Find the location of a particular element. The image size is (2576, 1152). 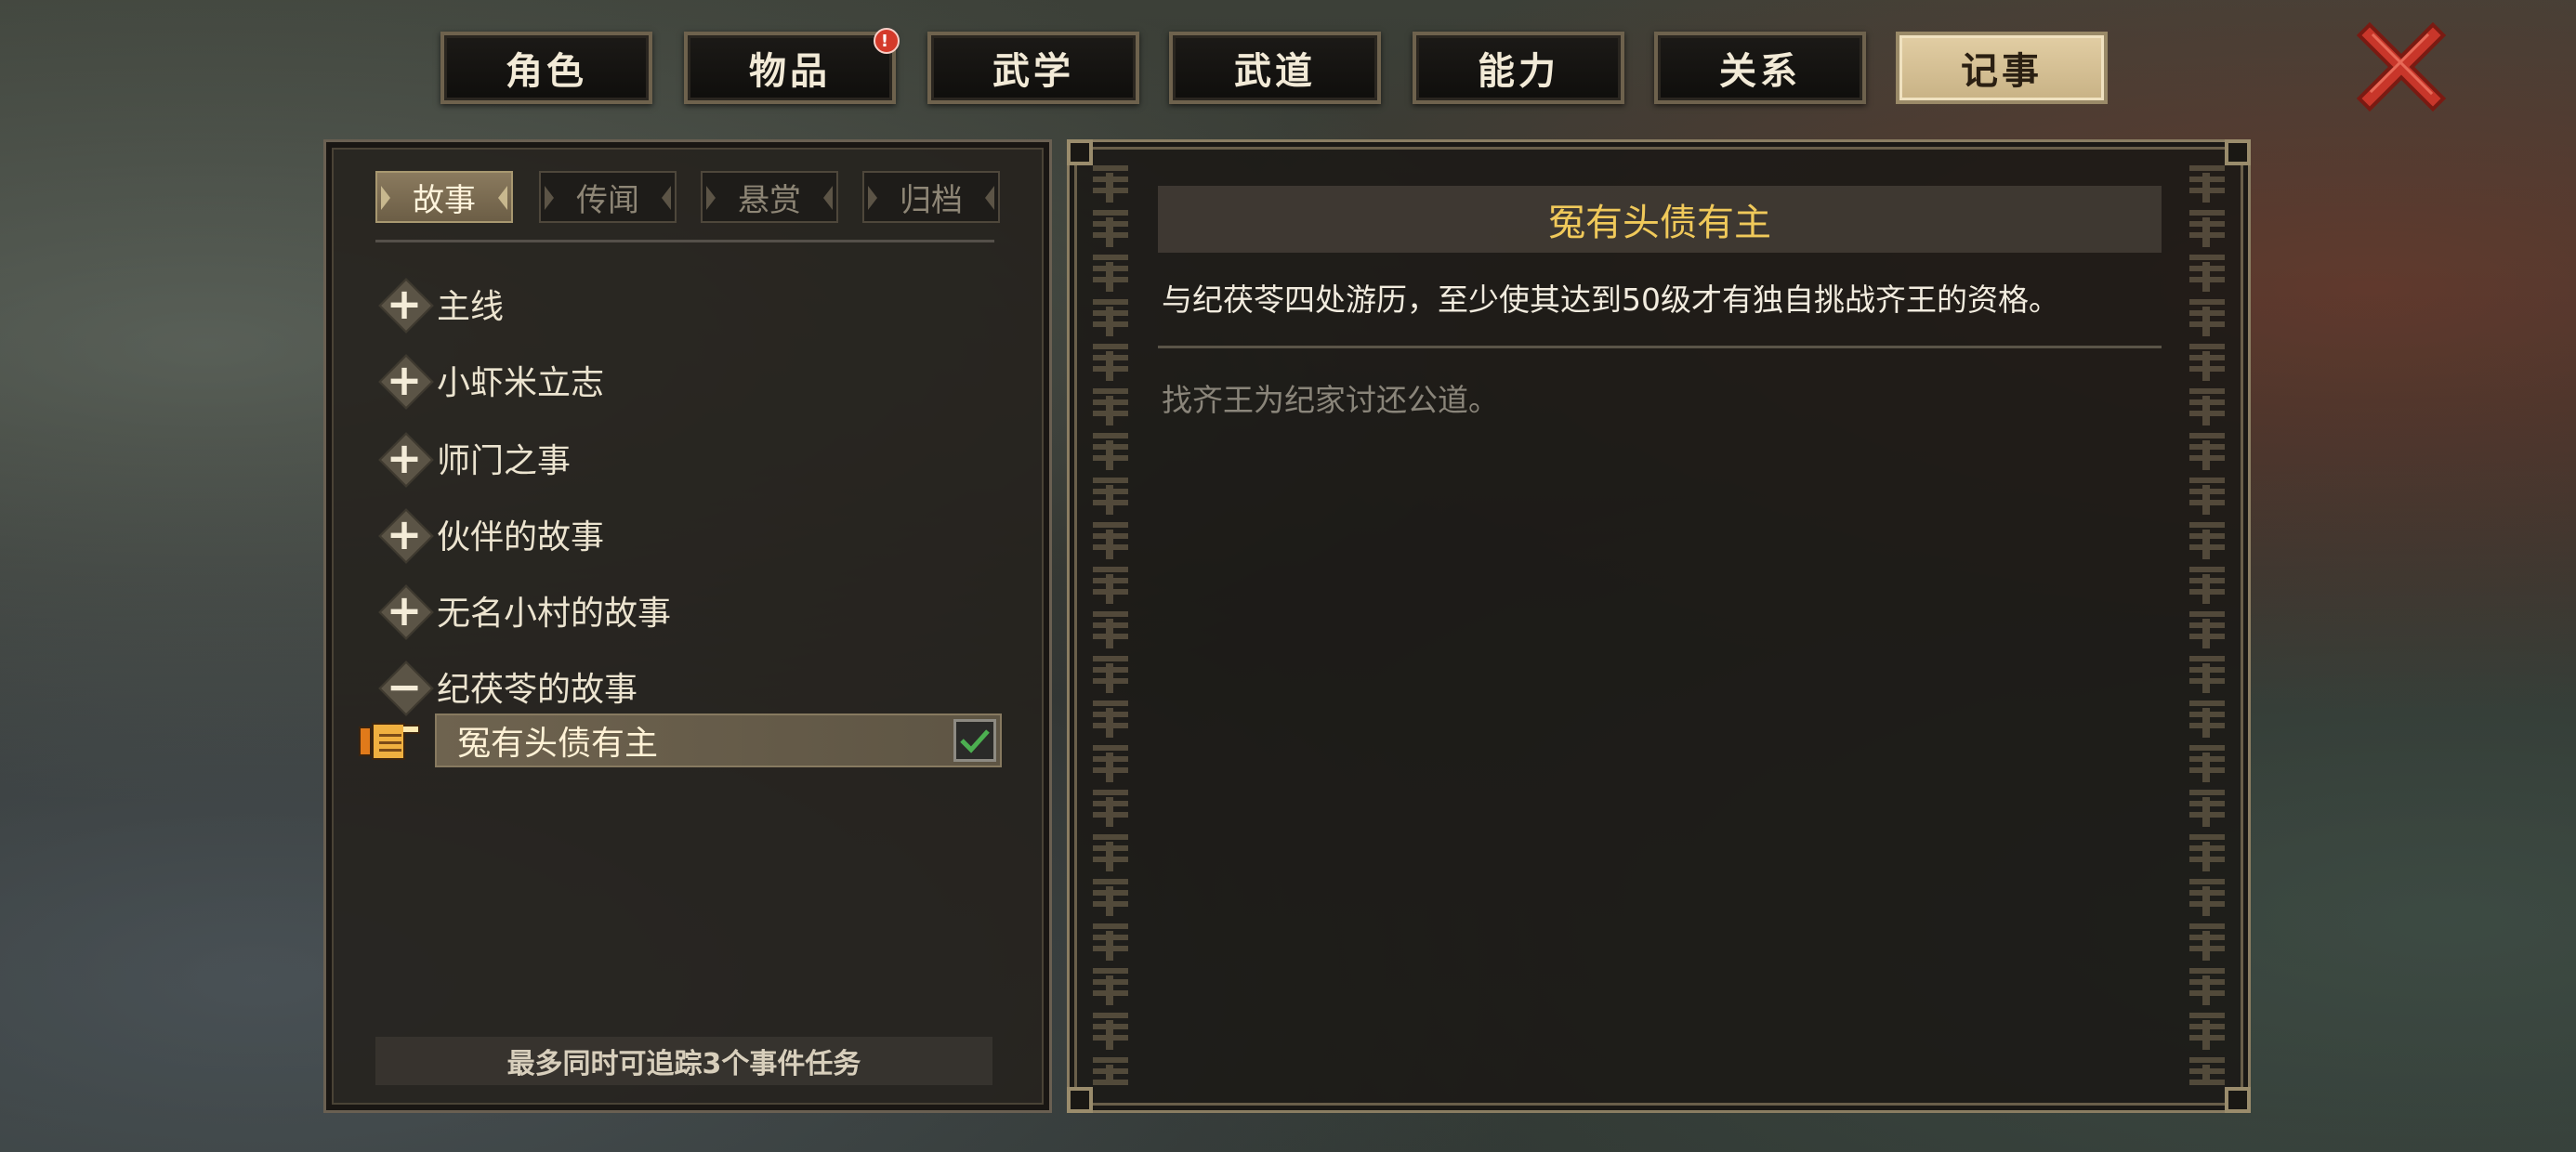

tab-label: 物品 is located at coordinates (790, 71).